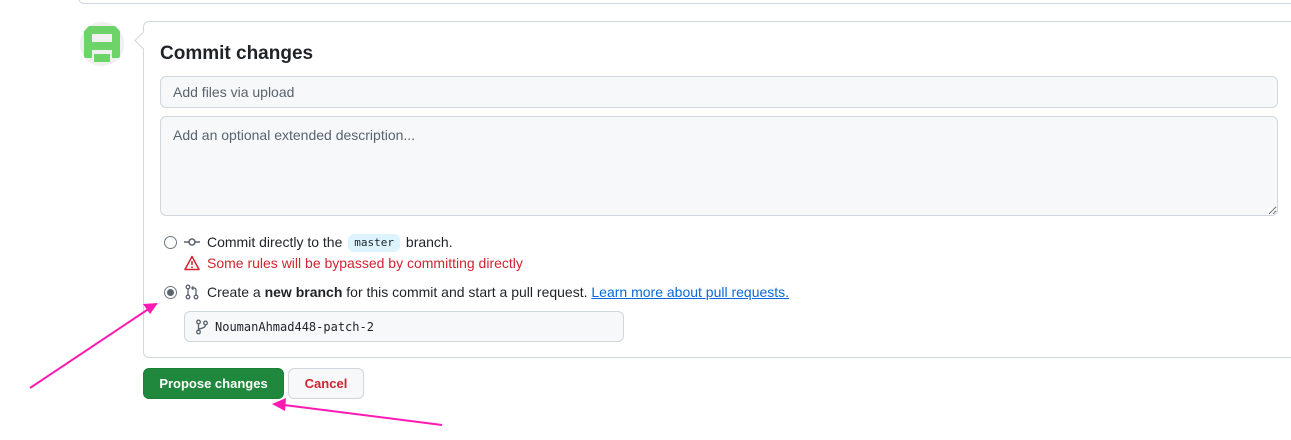 The image size is (1291, 440). I want to click on identicon-avatar-icon, so click(102, 44).